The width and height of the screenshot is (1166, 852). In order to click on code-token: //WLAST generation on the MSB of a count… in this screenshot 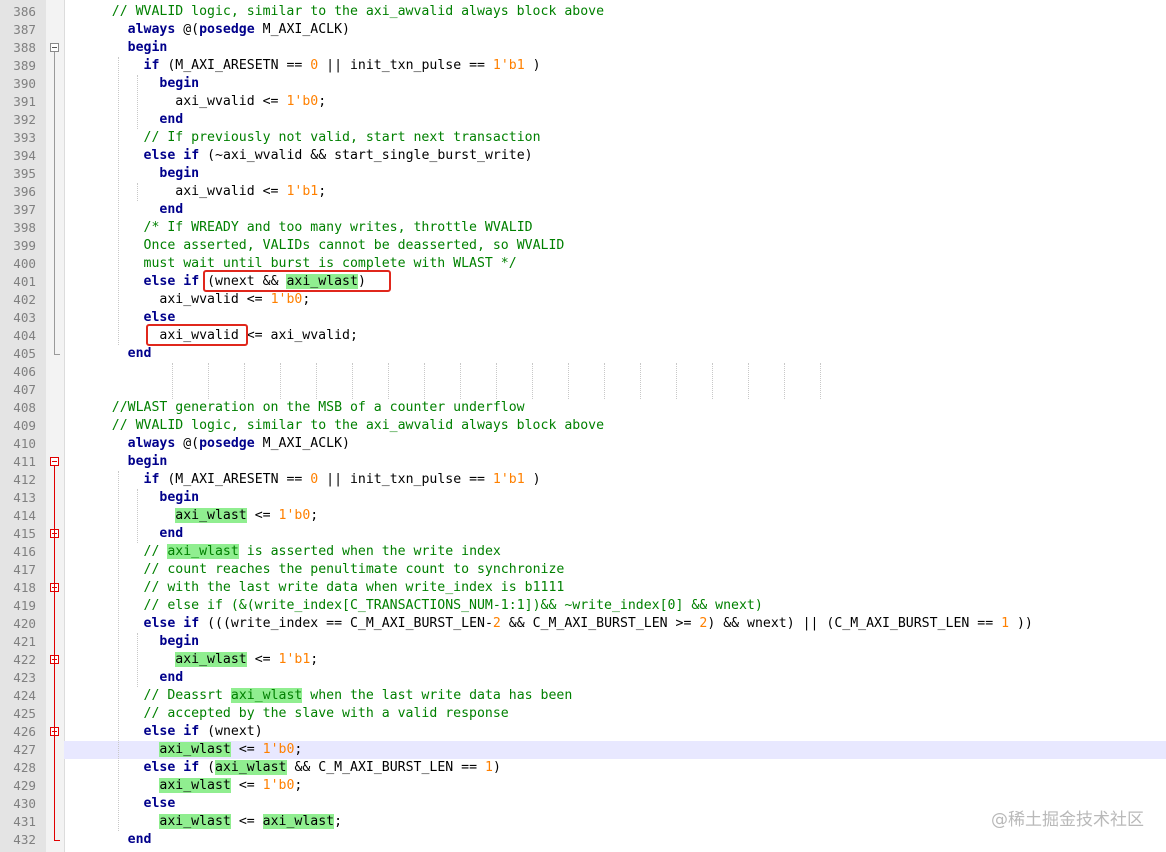, I will do `click(318, 407)`.